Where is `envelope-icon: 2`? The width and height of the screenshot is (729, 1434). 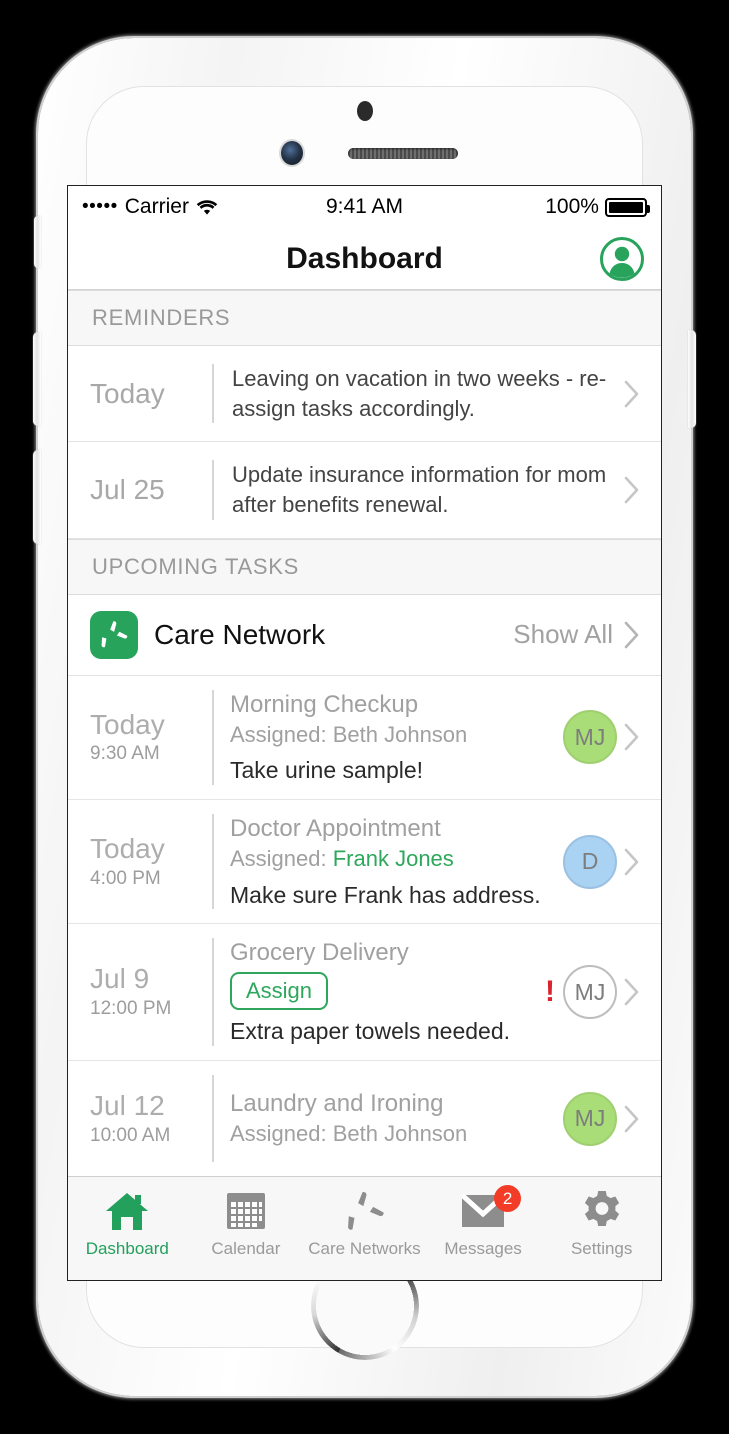 envelope-icon: 2 is located at coordinates (490, 1209).